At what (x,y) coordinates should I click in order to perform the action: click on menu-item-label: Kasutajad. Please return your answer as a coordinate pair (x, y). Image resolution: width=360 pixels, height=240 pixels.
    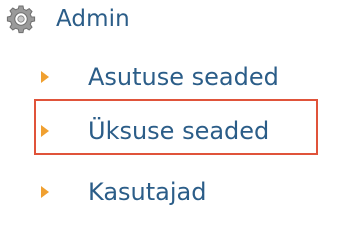
    Looking at the image, I should click on (147, 192).